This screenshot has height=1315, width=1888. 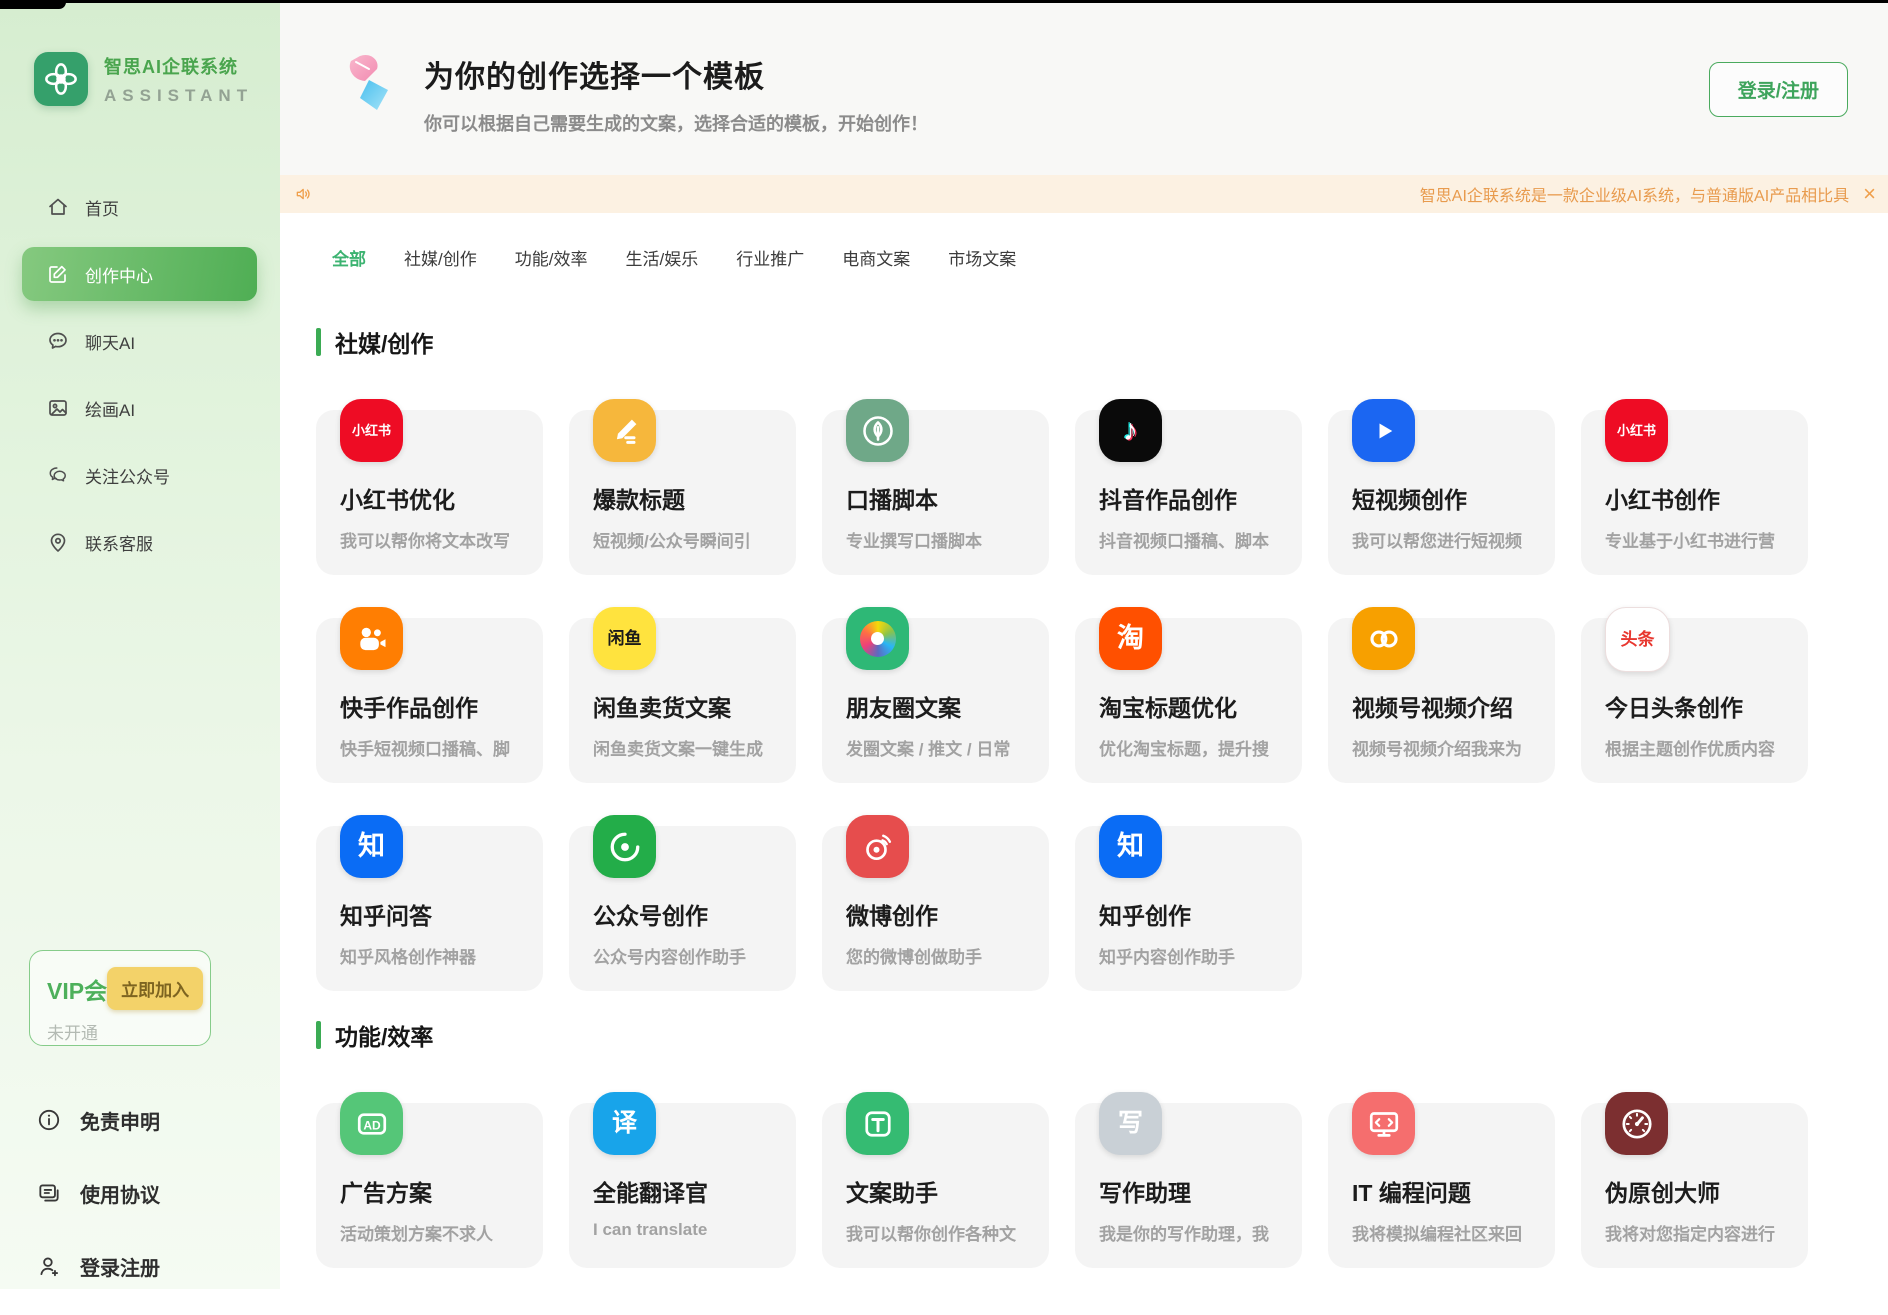 What do you see at coordinates (669, 957) in the screenshot?
I see `card-desc: 公众号内容创作助手` at bounding box center [669, 957].